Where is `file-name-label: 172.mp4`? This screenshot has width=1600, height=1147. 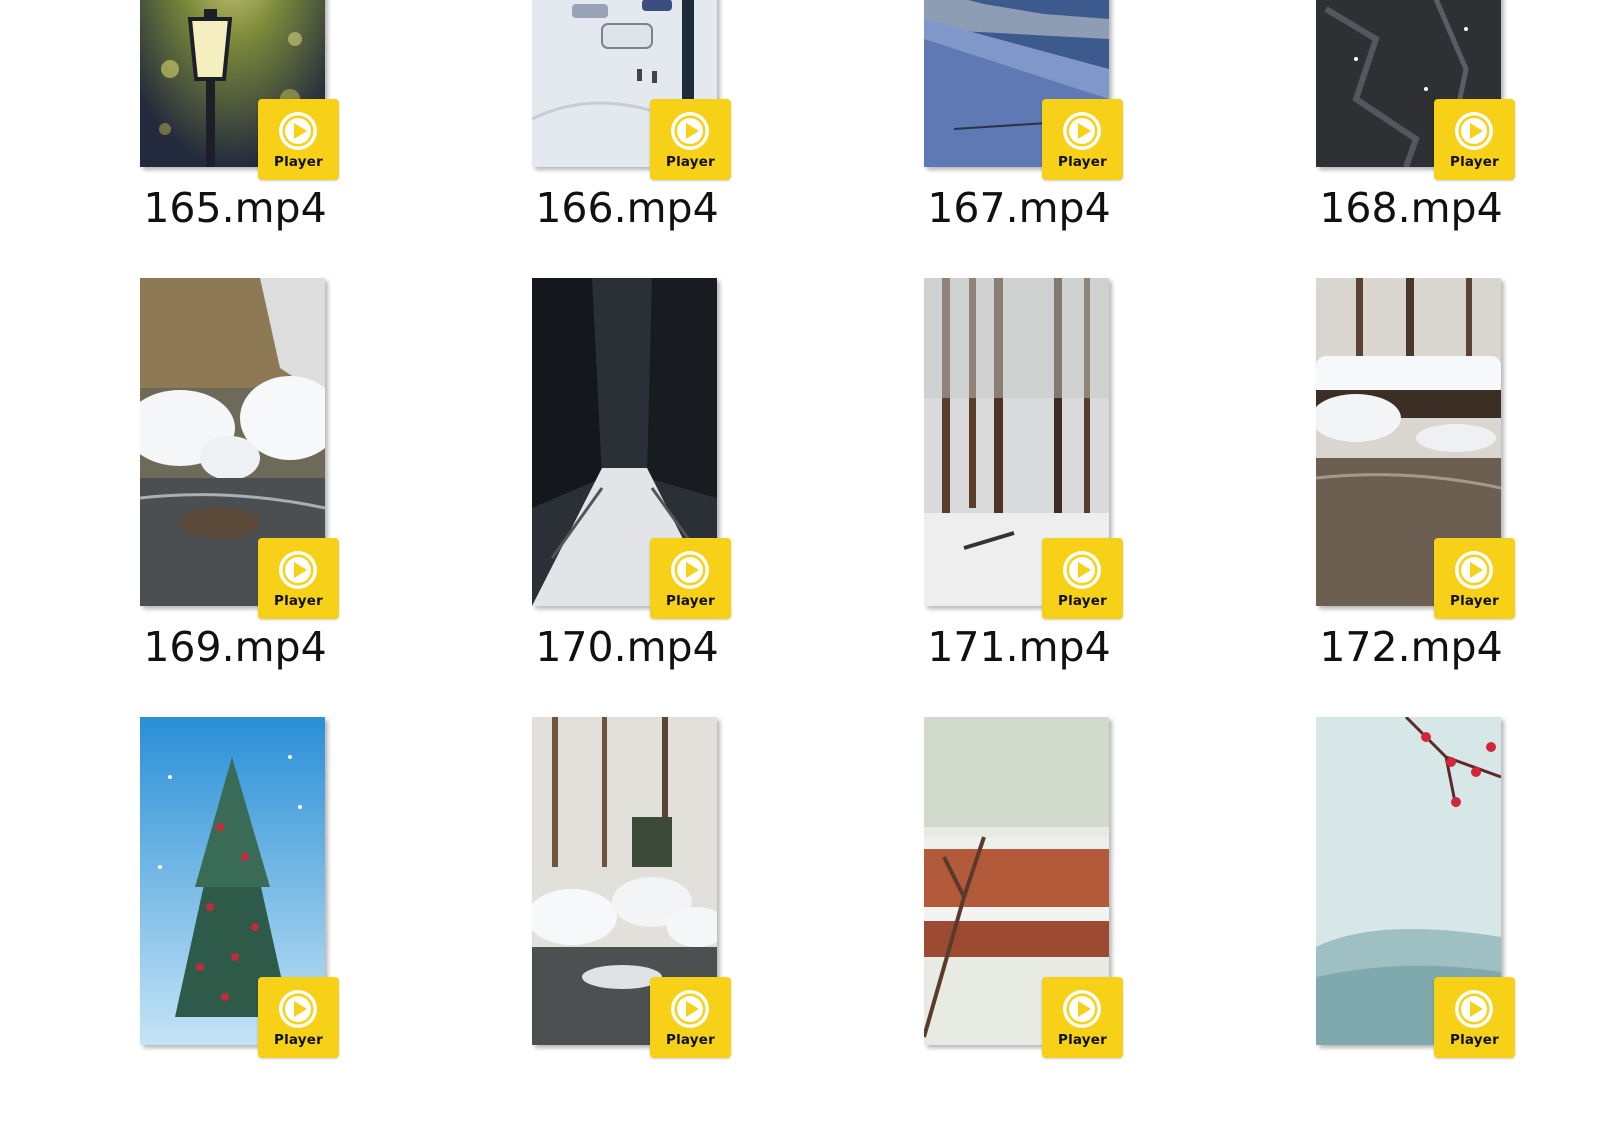 file-name-label: 172.mp4 is located at coordinates (1411, 647).